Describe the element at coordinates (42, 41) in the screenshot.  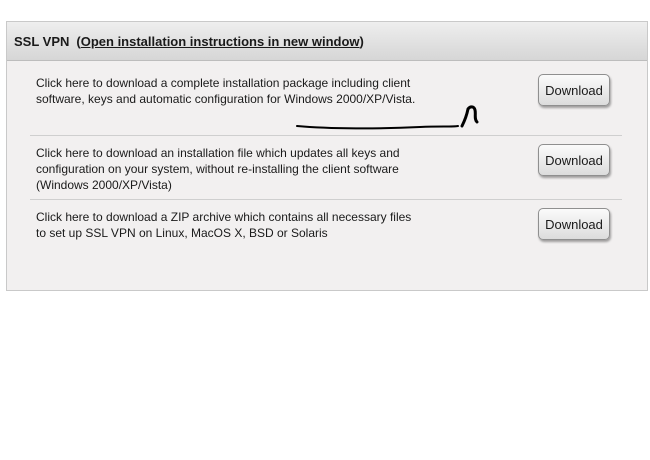
I see `panel-title: SSL VPN` at that location.